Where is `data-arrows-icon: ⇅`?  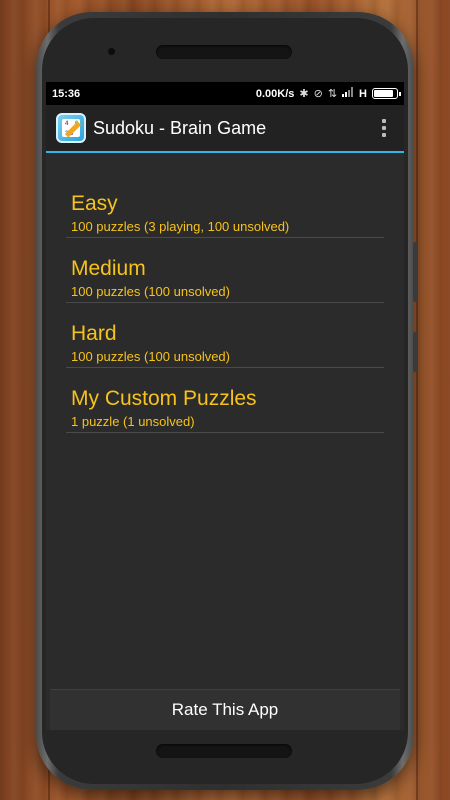 data-arrows-icon: ⇅ is located at coordinates (332, 94).